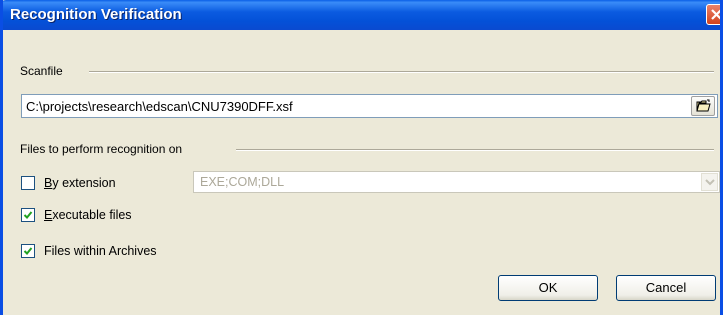  What do you see at coordinates (41, 71) in the screenshot?
I see `scanfile-group-label: Scanfile` at bounding box center [41, 71].